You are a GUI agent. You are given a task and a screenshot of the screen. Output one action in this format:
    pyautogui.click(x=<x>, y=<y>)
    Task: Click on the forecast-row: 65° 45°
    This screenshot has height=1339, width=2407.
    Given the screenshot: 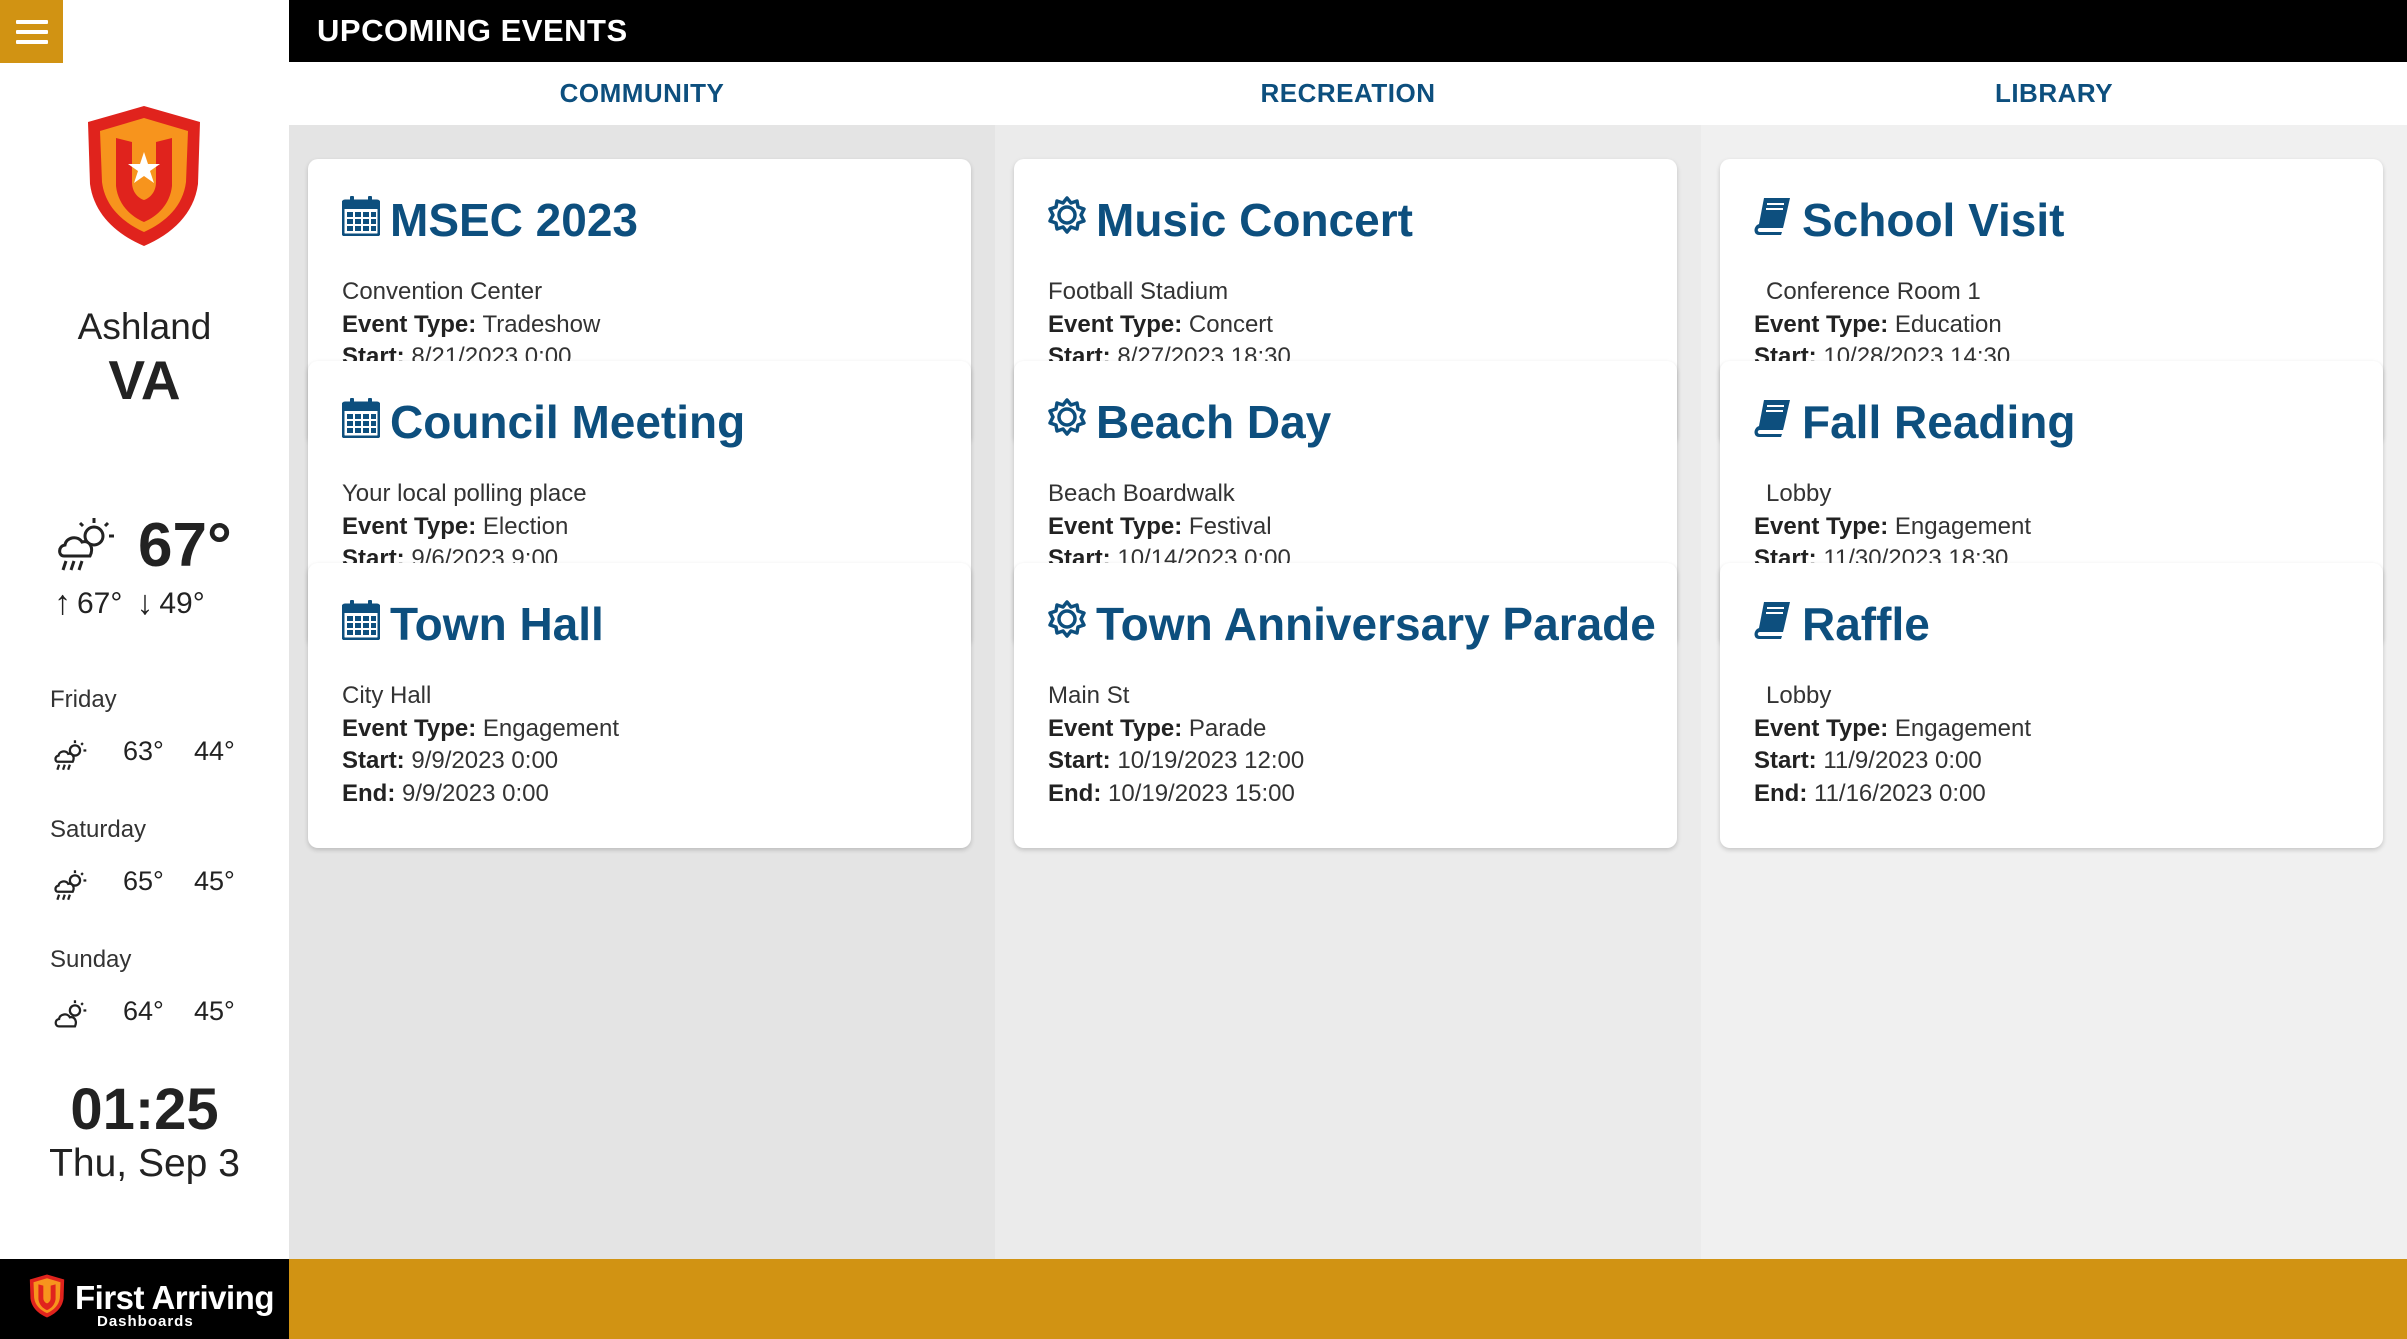 What is the action you would take?
    pyautogui.click(x=157, y=884)
    